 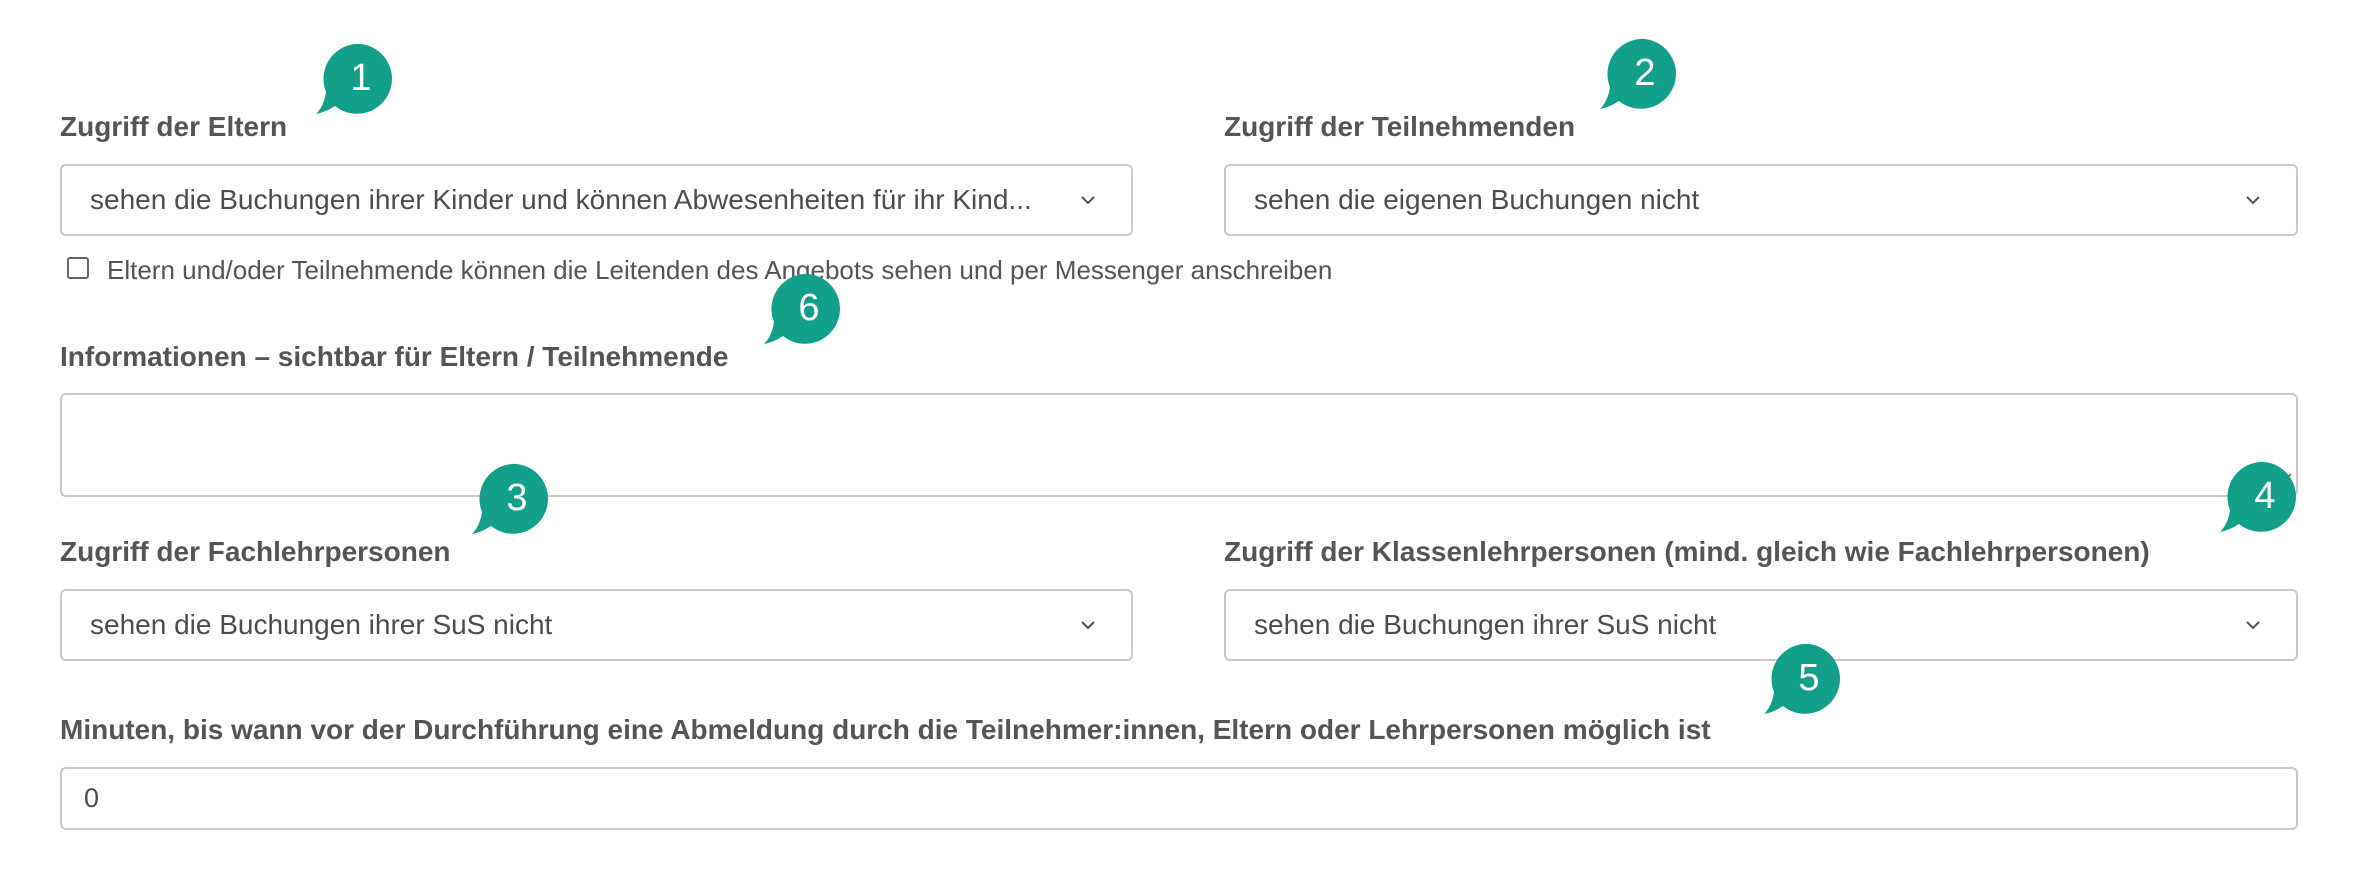 I want to click on subject-teachers-access-value: sehen die Buchungen ihrer SuS nicht, so click(x=321, y=624).